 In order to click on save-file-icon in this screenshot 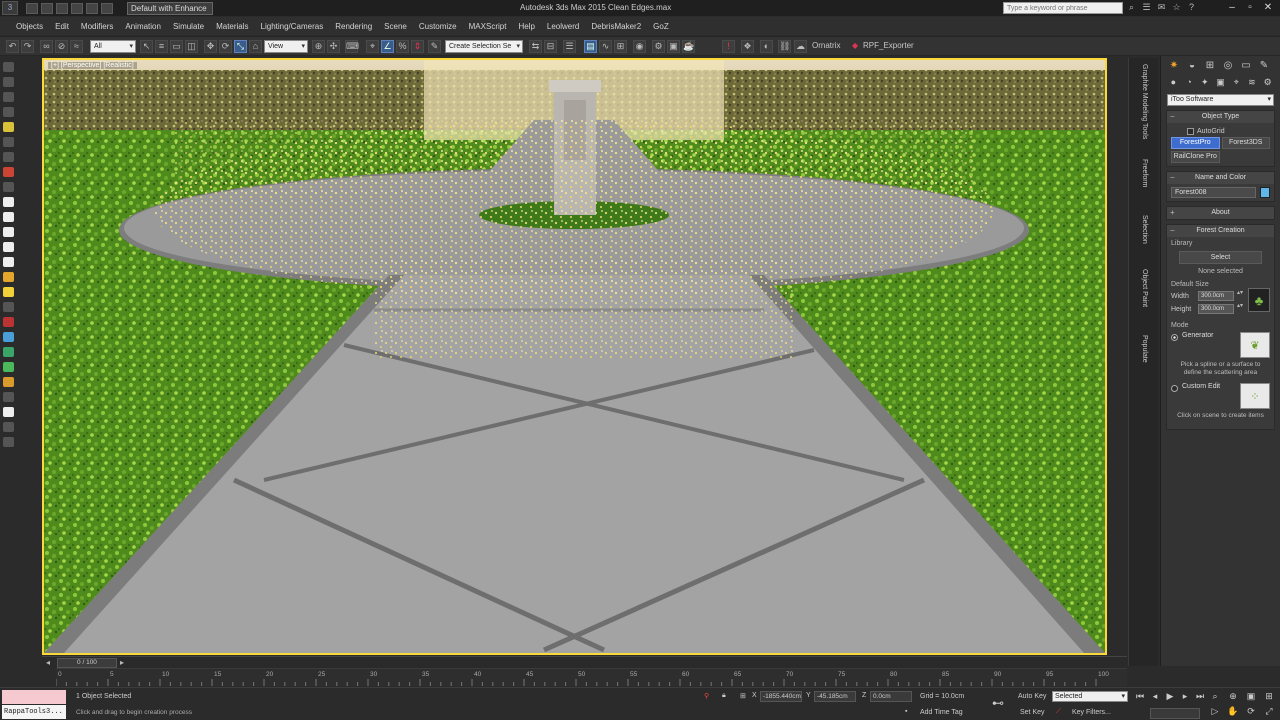, I will do `click(62, 8)`.